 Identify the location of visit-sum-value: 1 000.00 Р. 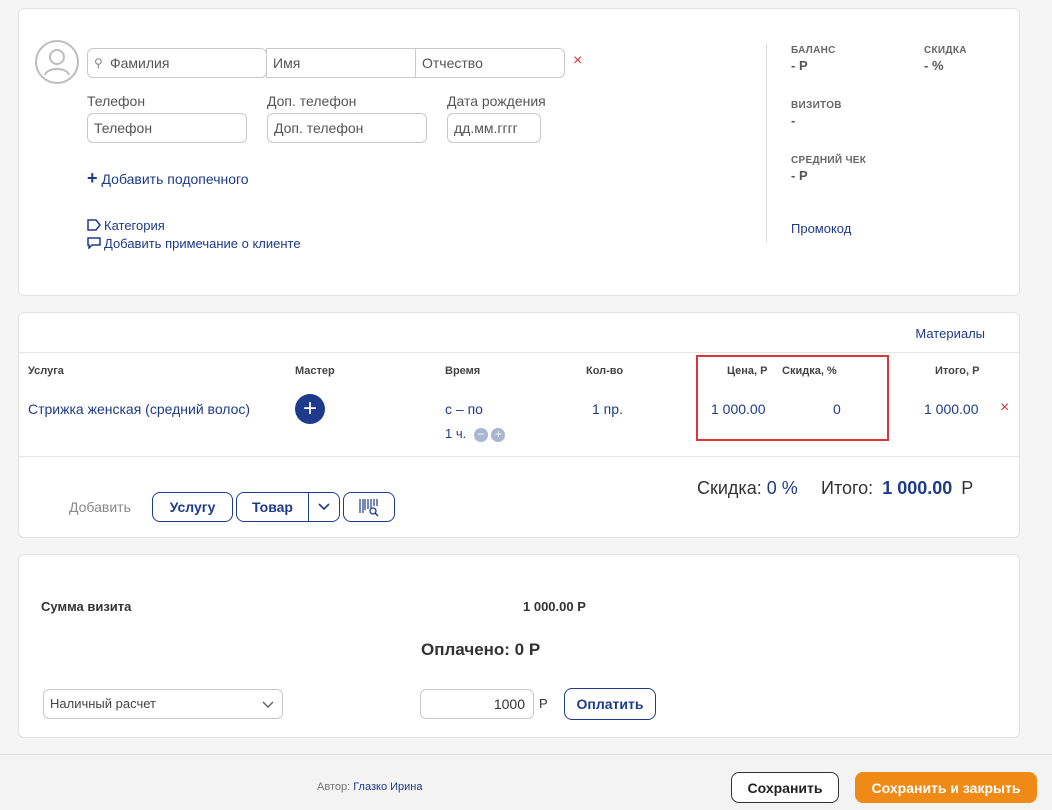
(554, 606).